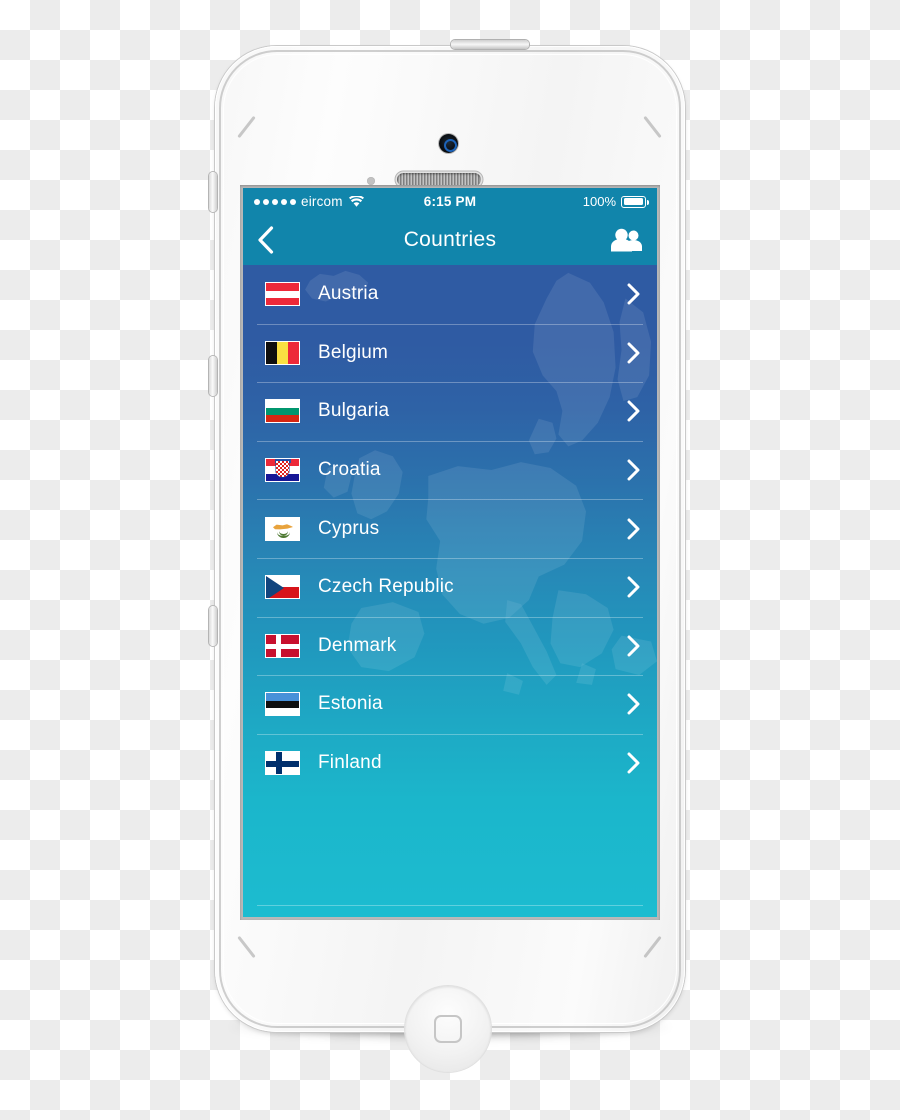 The image size is (900, 1120). I want to click on country-name: Croatia, so click(349, 470).